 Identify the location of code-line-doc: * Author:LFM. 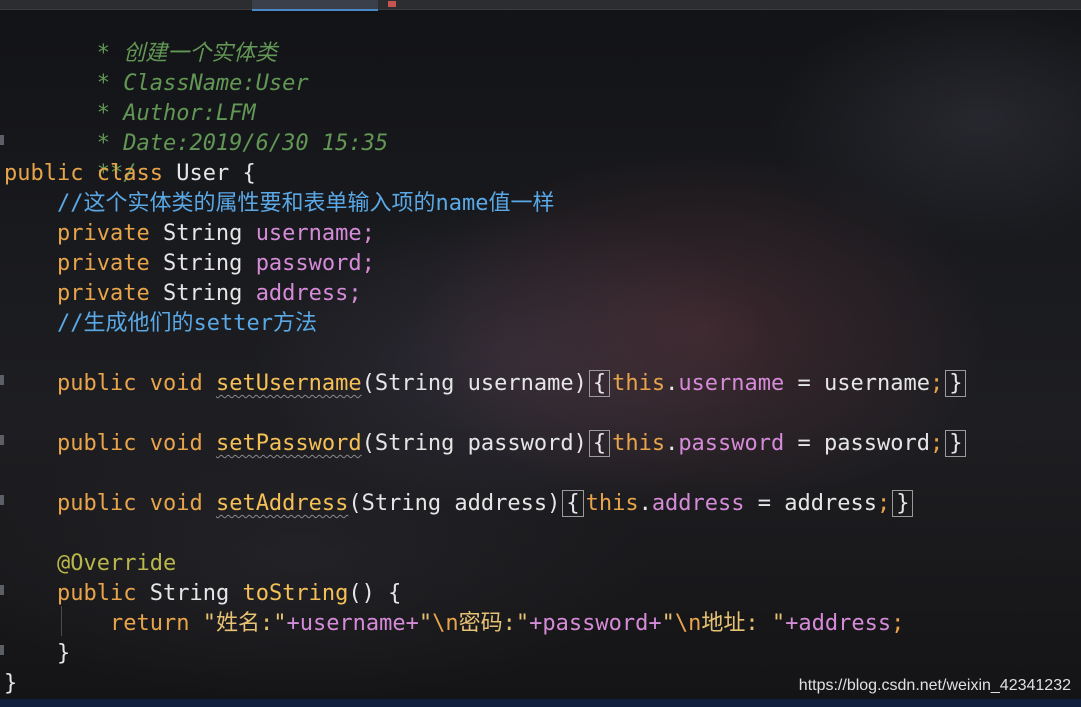
(130, 97).